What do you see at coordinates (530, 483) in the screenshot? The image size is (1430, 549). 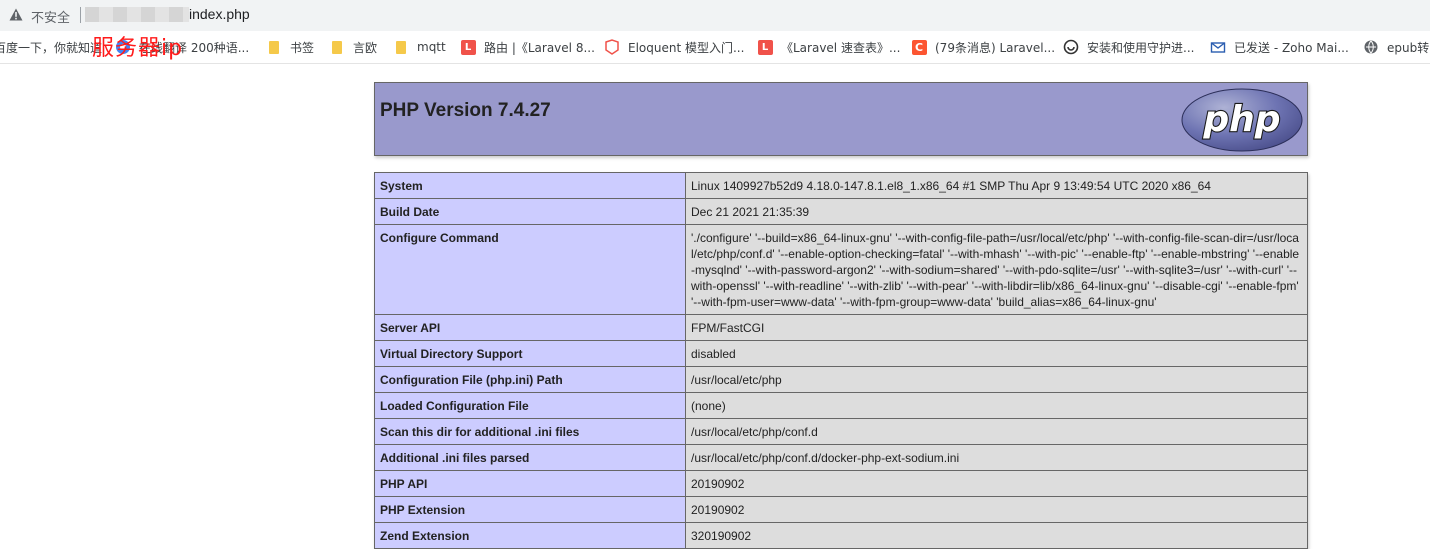 I see `row-key: PHP API` at bounding box center [530, 483].